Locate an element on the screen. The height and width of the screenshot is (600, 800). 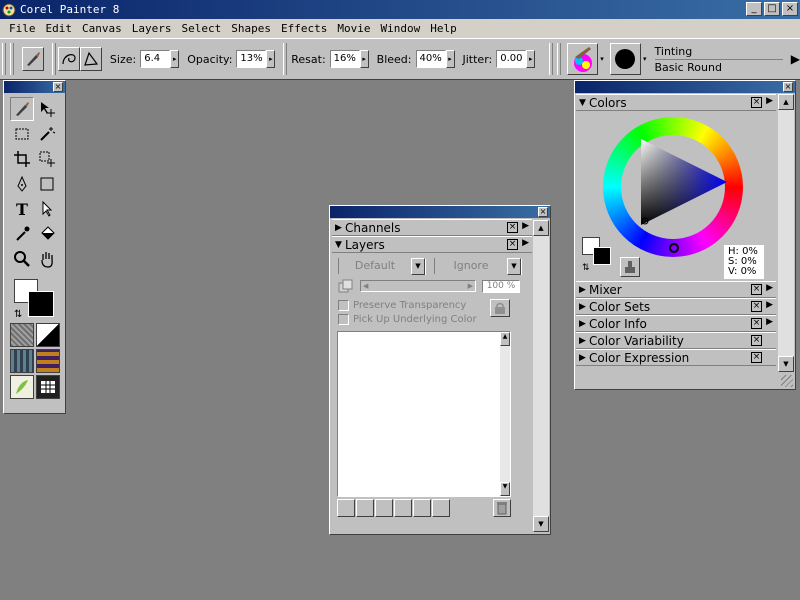
lock-layer-icon is located at coordinates (500, 308).